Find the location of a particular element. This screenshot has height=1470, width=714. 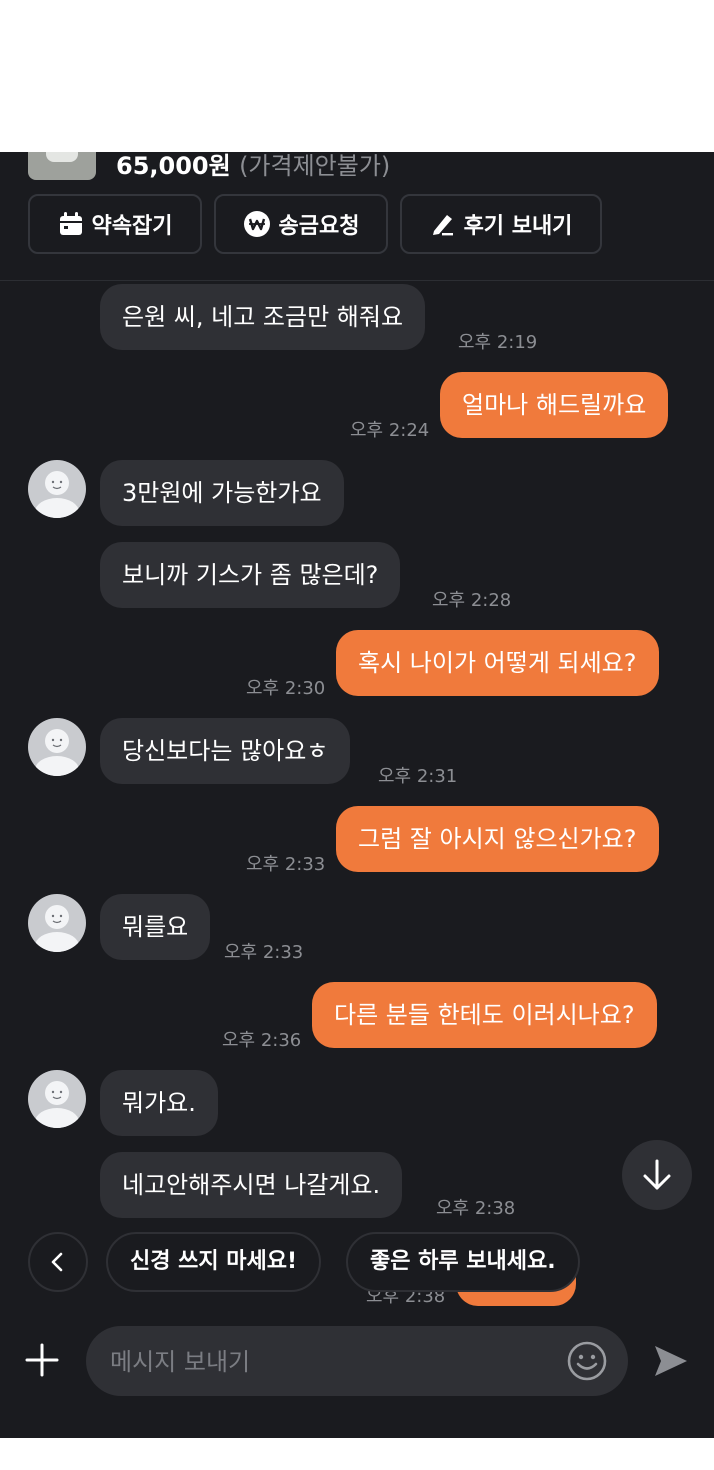

send-review-button: 후기 보내기 is located at coordinates (501, 224).